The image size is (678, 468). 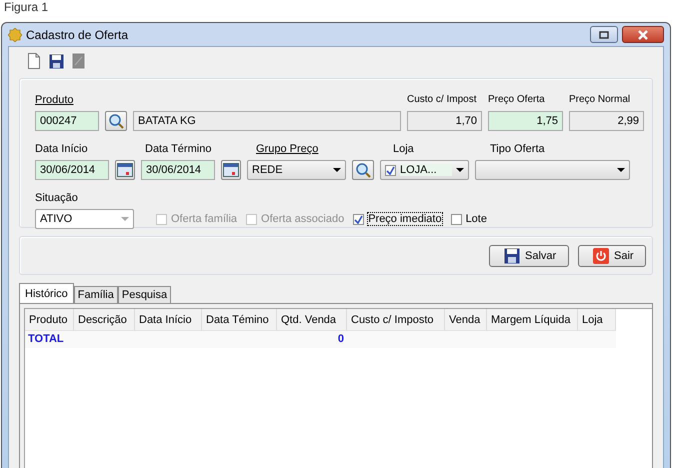 I want to click on field-label: Custo c/ Impost, so click(x=442, y=99).